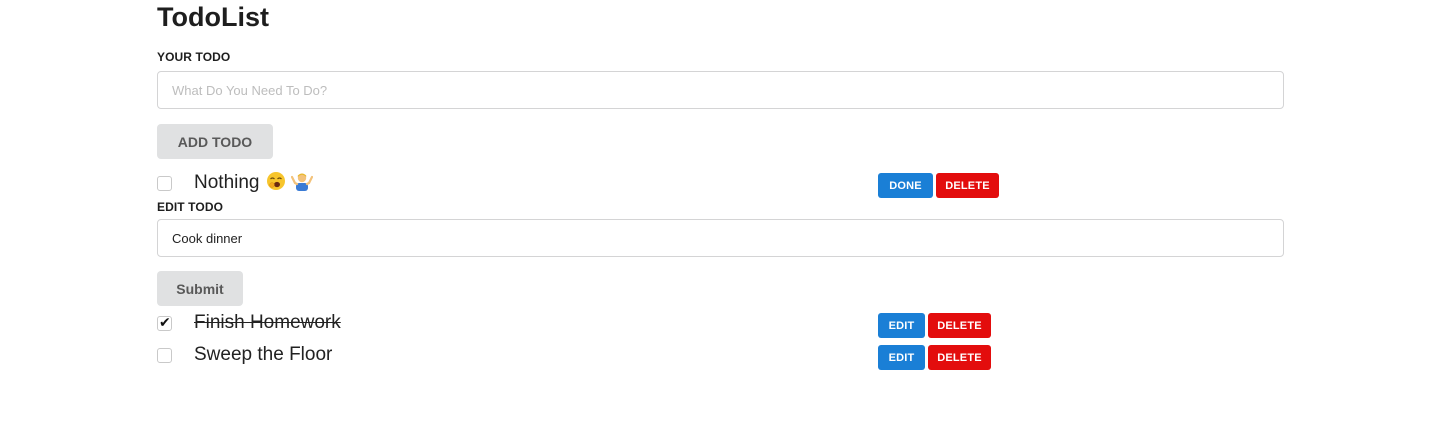 This screenshot has width=1440, height=427. What do you see at coordinates (190, 207) in the screenshot?
I see `edit-todo-label: EDIT TODO` at bounding box center [190, 207].